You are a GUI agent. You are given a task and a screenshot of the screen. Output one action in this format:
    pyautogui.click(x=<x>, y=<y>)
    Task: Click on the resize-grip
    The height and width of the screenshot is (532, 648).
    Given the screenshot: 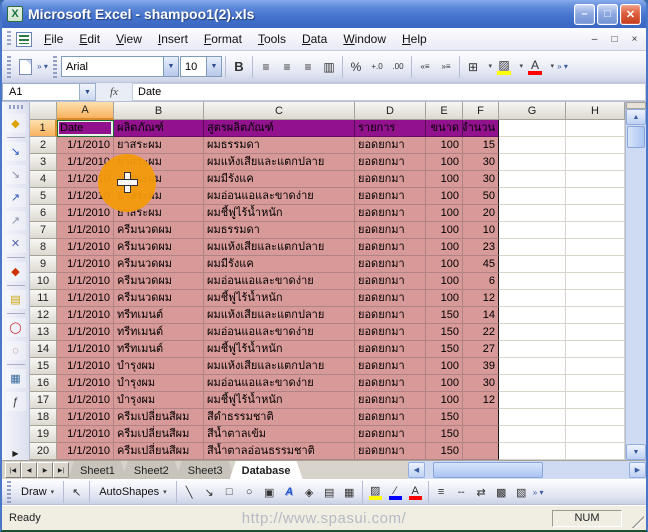 What is the action you would take?
    pyautogui.click(x=638, y=522)
    